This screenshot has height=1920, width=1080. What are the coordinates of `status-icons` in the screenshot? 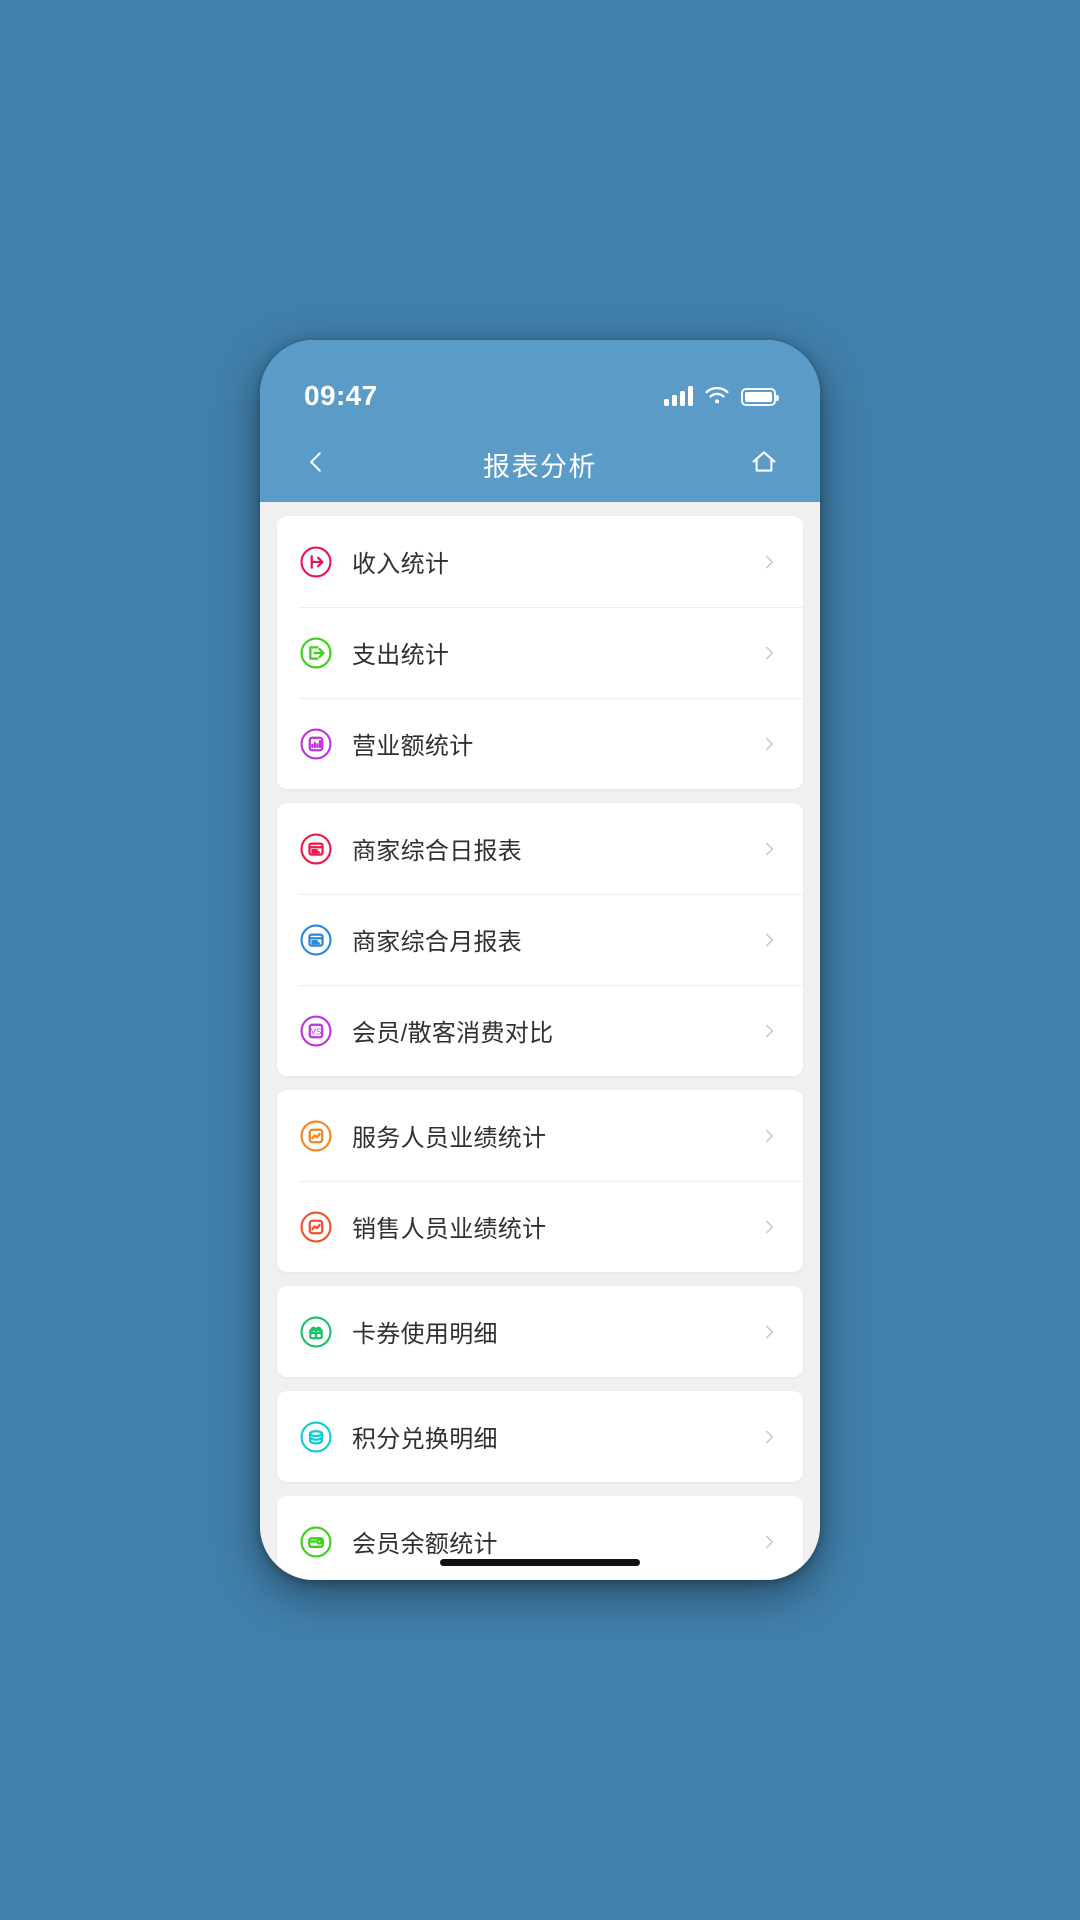 It's located at (721, 396).